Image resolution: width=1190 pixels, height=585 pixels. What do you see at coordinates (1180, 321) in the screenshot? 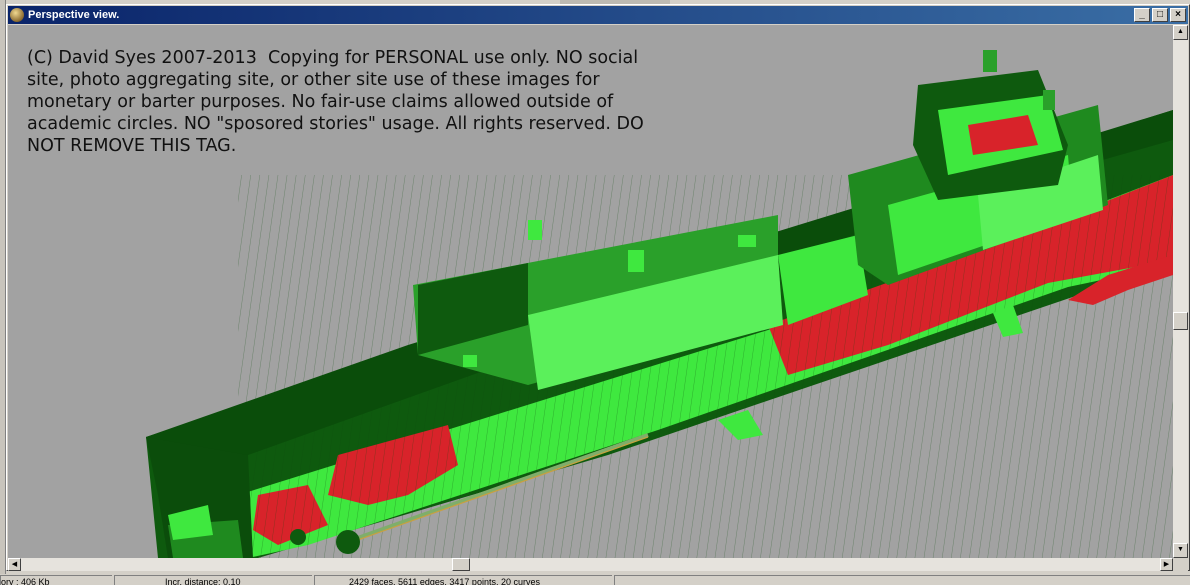
I see `vertical-scroll-thumb` at bounding box center [1180, 321].